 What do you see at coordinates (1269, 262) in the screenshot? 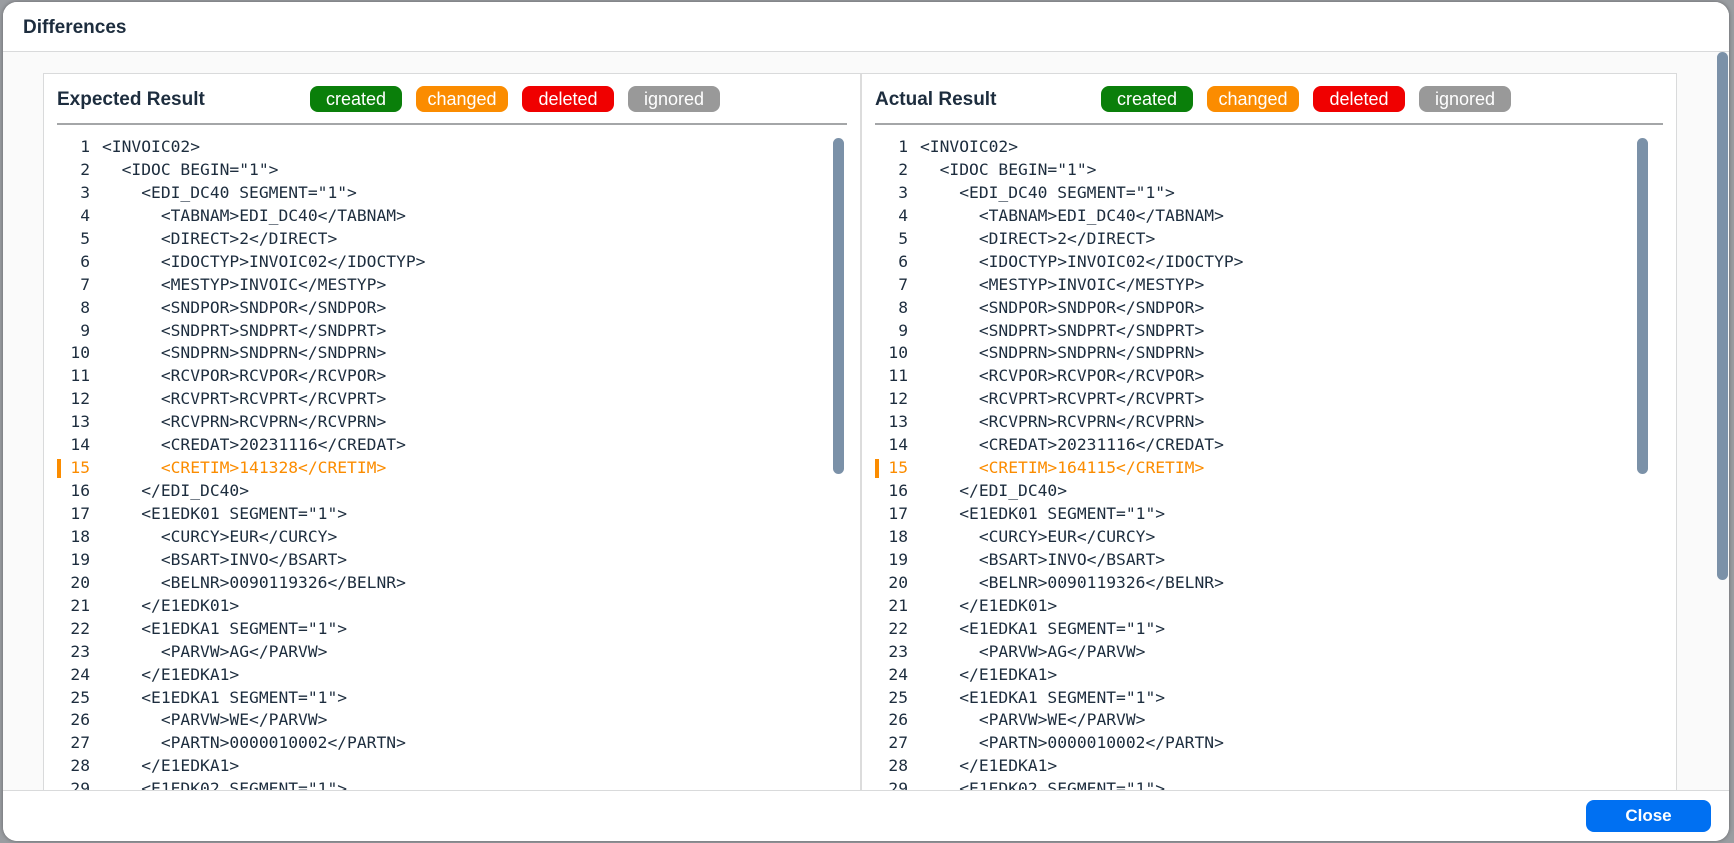
I see `code-line: 6 <IDOCTYP>INVOIC02</IDOCTYP>` at bounding box center [1269, 262].